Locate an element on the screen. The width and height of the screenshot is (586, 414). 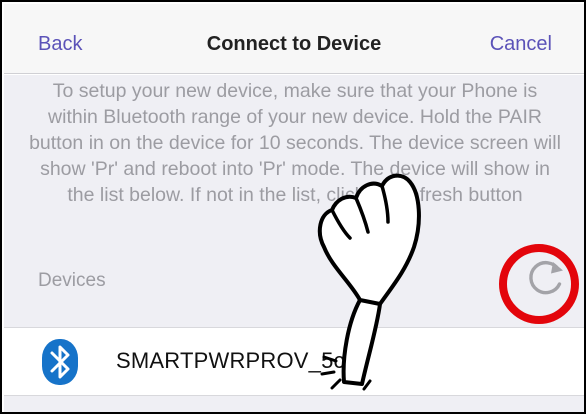
device-name: SMARTPWRPROV_5cd3 is located at coordinates (243, 360).